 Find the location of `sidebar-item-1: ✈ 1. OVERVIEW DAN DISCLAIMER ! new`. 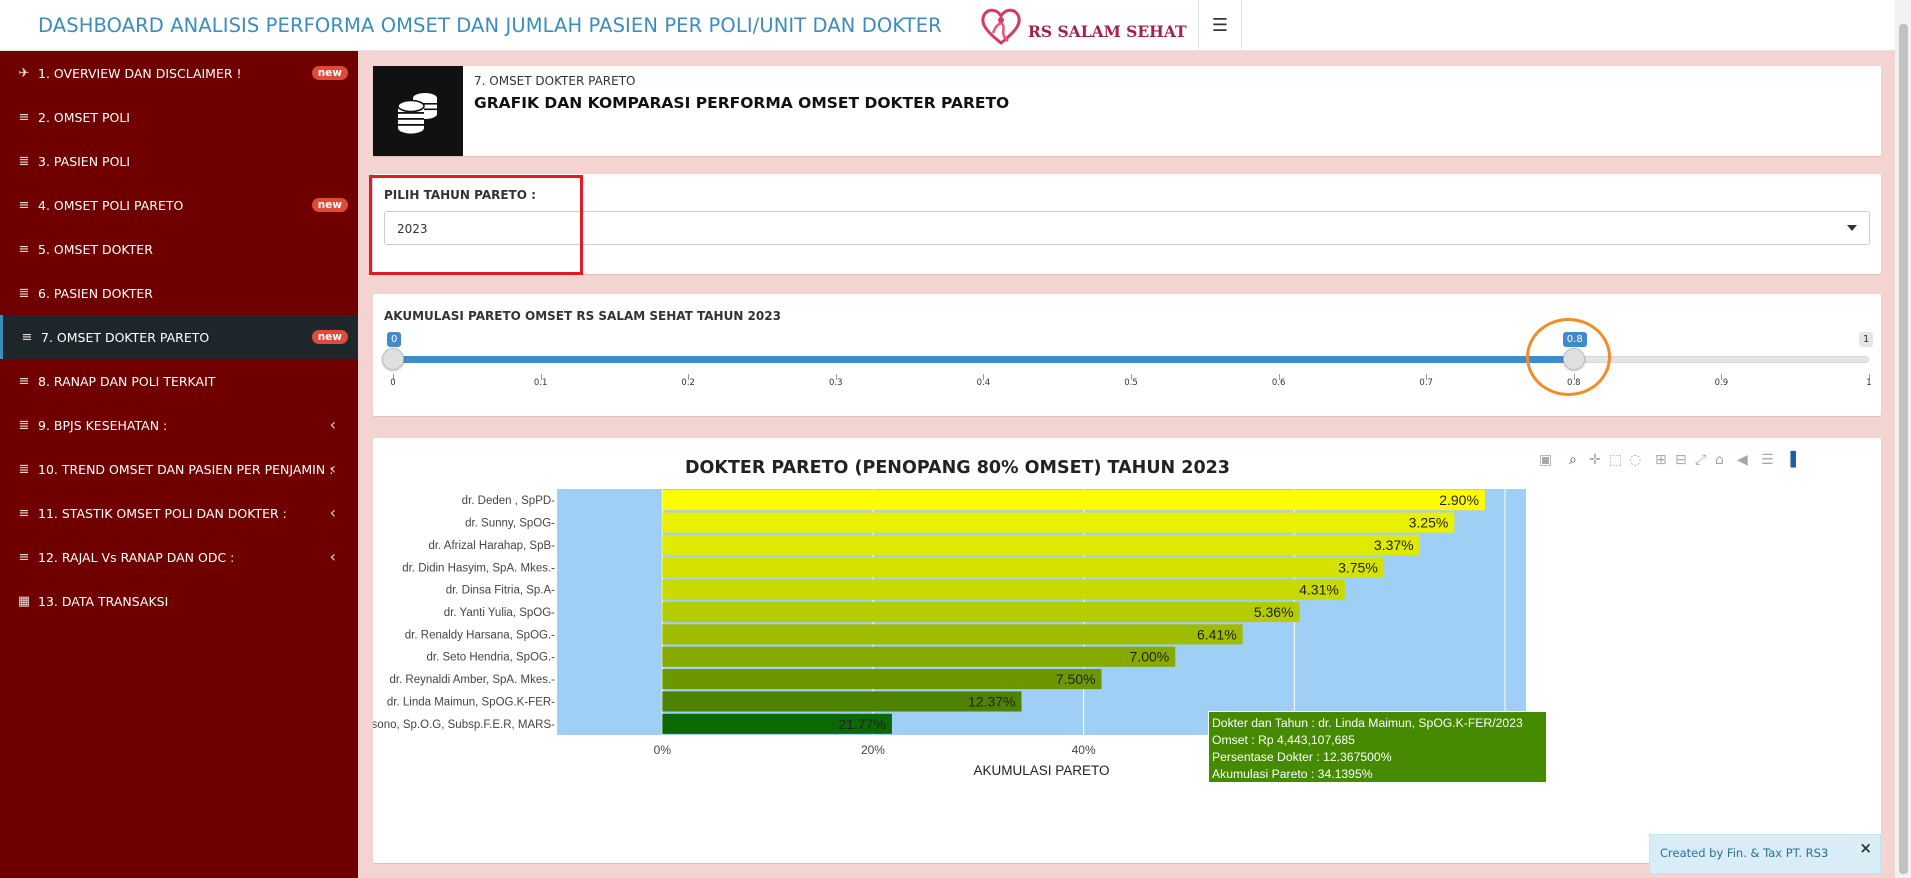

sidebar-item-1: ✈ 1. OVERVIEW DAN DISCLAIMER ! new is located at coordinates (179, 73).